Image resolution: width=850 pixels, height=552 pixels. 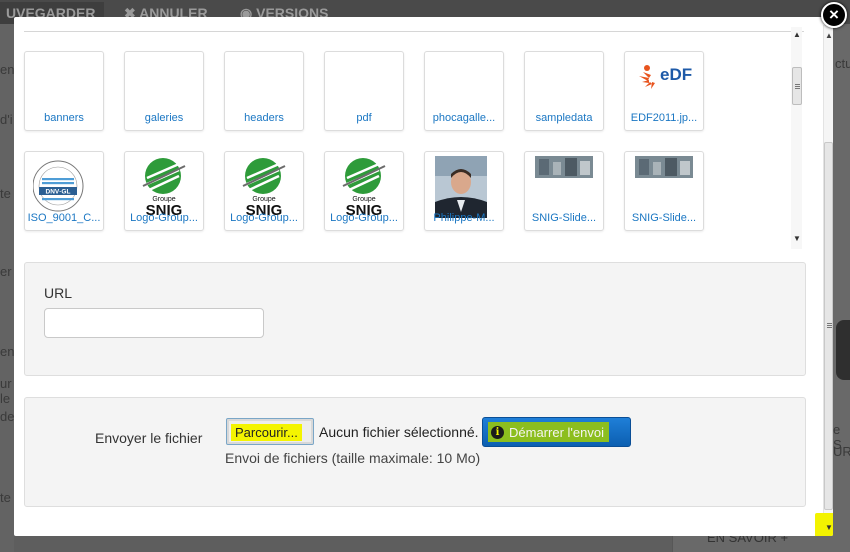 What do you see at coordinates (676, 74) in the screenshot?
I see `svg-text: eDF` at bounding box center [676, 74].